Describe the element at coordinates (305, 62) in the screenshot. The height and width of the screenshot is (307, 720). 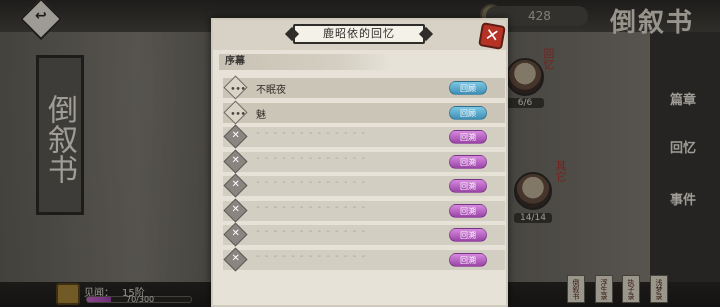
I see `section-header: 序幕` at that location.